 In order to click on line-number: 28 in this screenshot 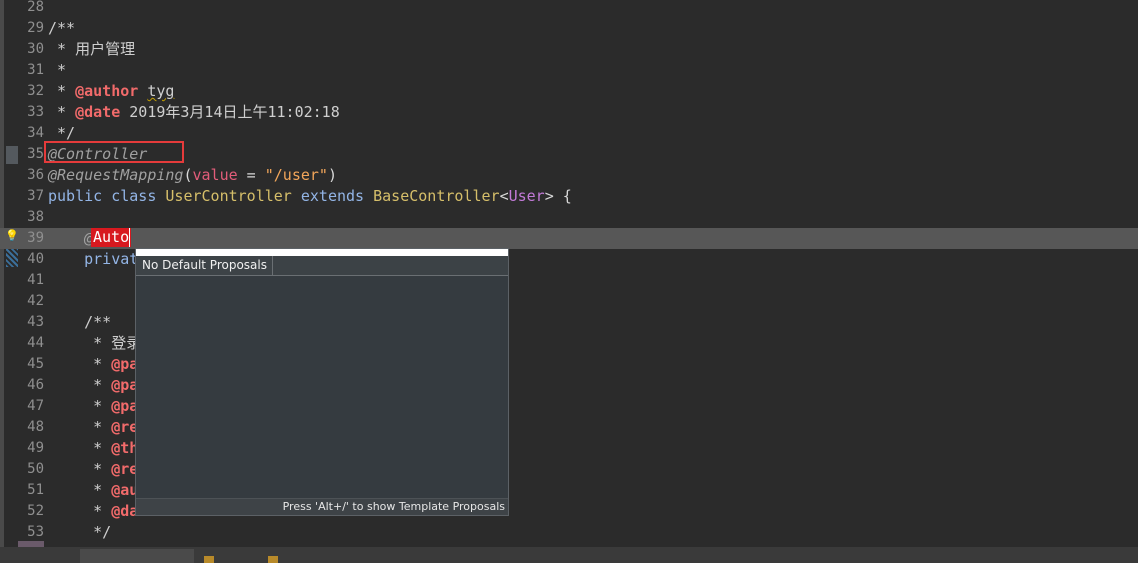, I will do `click(35, 7)`.